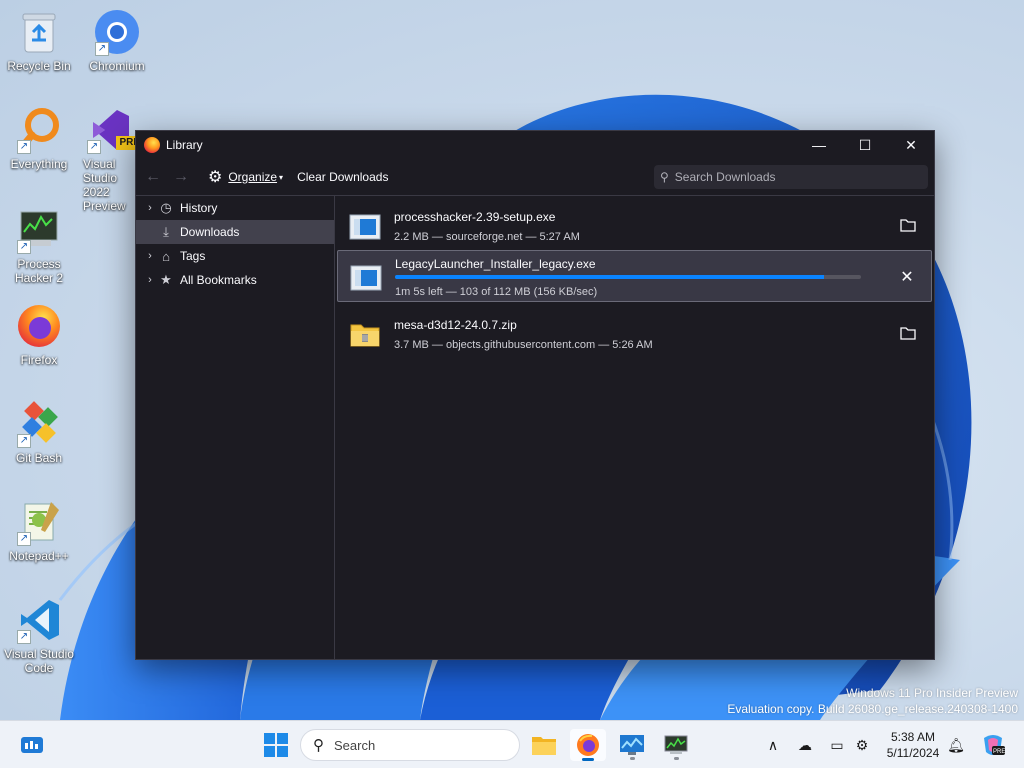 This screenshot has width=1024, height=768. I want to click on search-downloads-box: ⚲, so click(791, 177).